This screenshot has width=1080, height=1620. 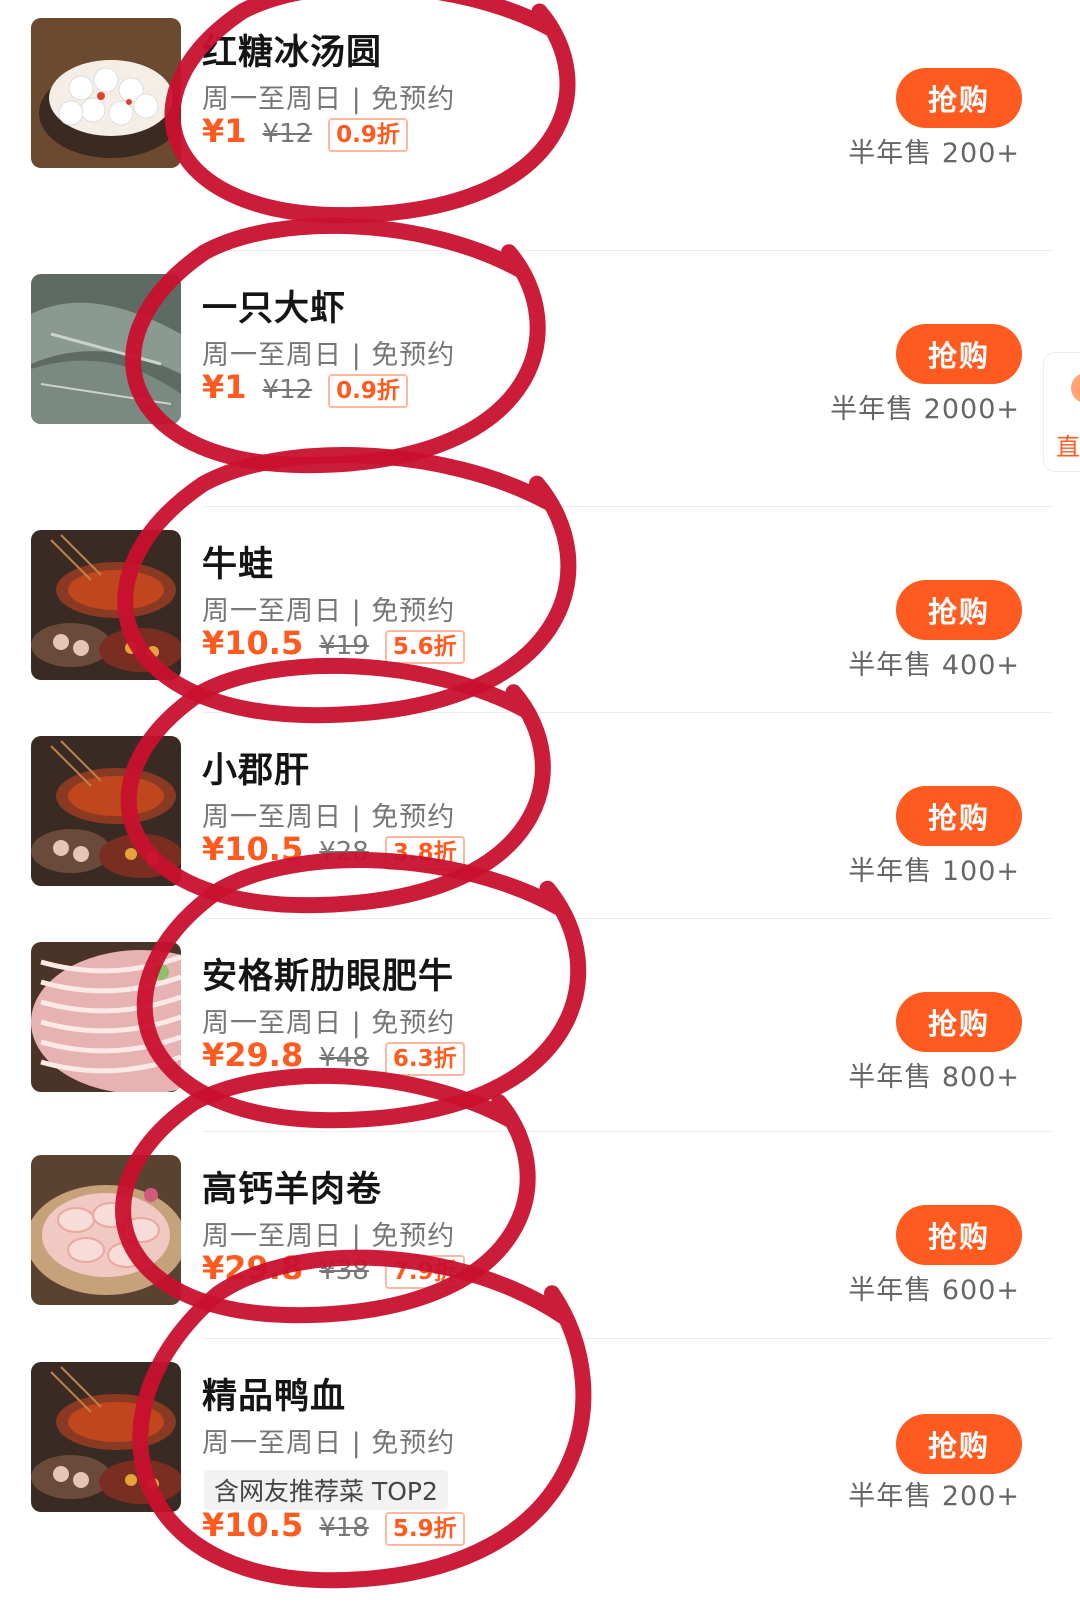 I want to click on deal-name: 高钙羊肉卷, so click(x=292, y=1190).